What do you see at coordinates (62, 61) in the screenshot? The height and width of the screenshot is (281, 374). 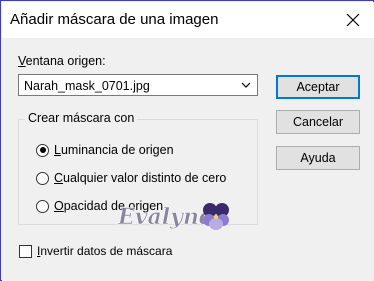 I see `source-window-label: Ventana origen:` at bounding box center [62, 61].